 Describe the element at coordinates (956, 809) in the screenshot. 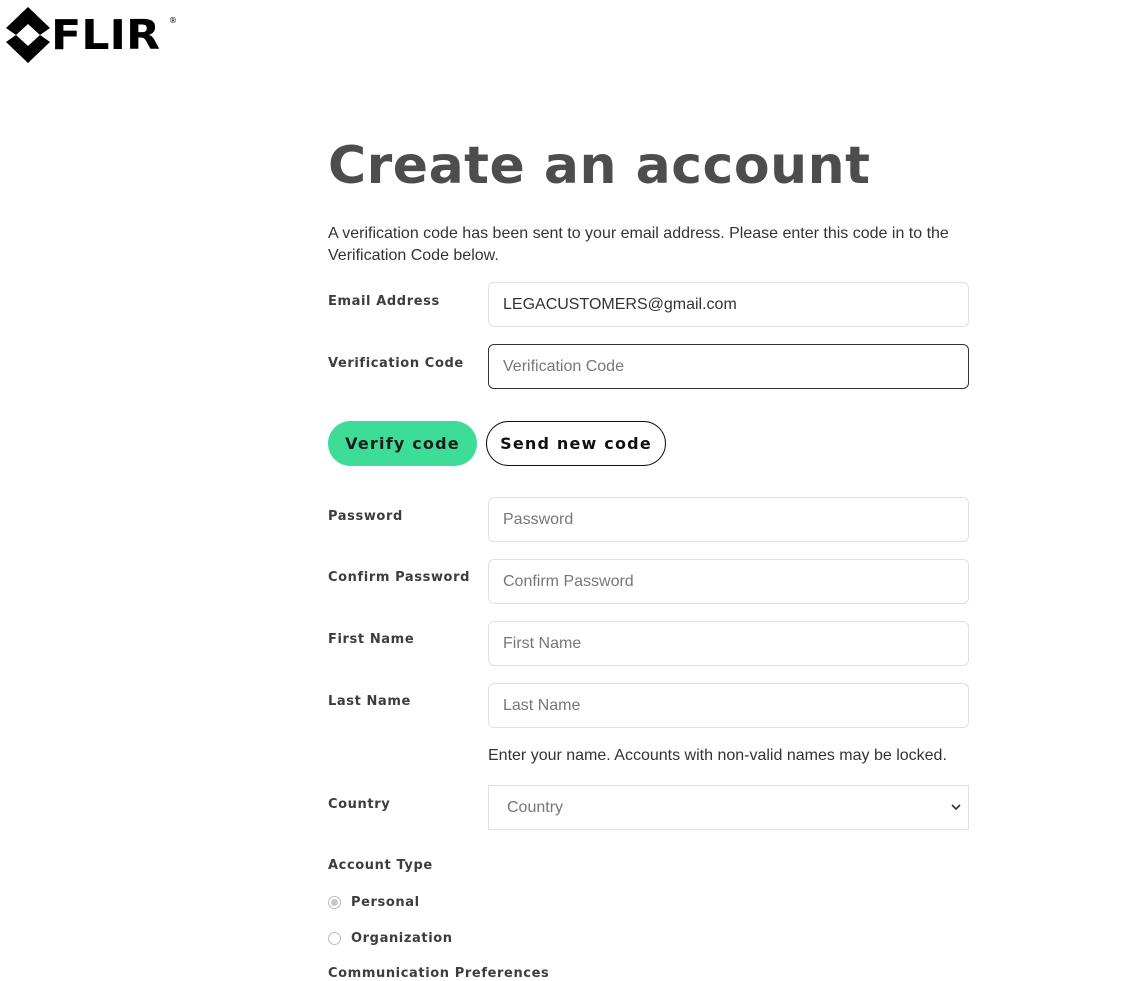

I see `chevron-down-icon` at that location.